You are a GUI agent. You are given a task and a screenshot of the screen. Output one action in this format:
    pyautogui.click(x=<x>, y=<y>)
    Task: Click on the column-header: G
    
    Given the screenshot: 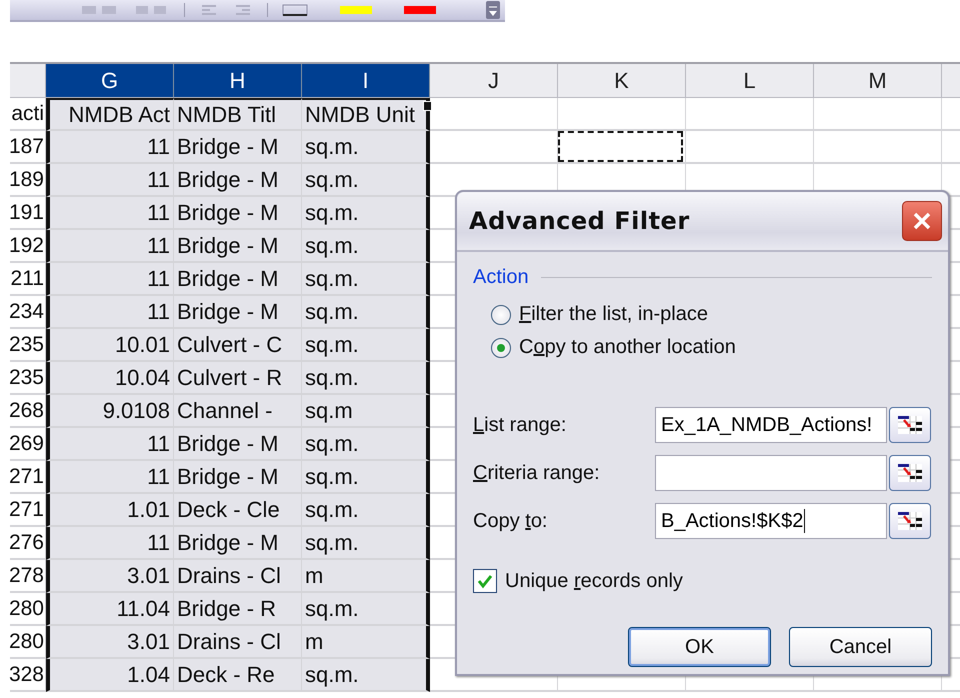 What is the action you would take?
    pyautogui.click(x=110, y=81)
    